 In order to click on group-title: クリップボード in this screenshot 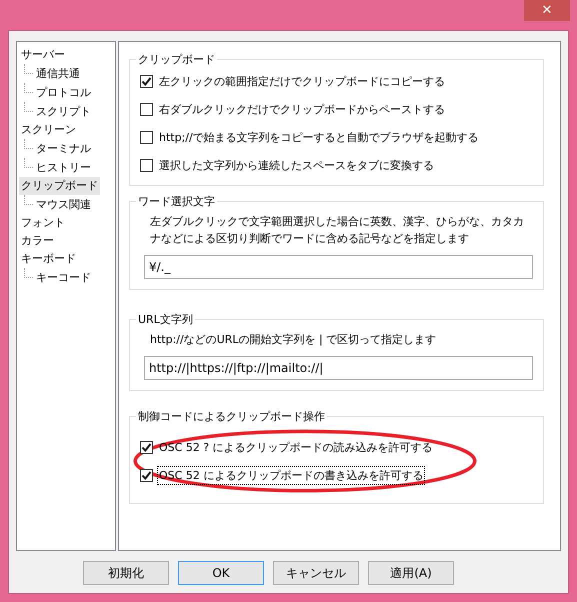, I will do `click(176, 59)`.